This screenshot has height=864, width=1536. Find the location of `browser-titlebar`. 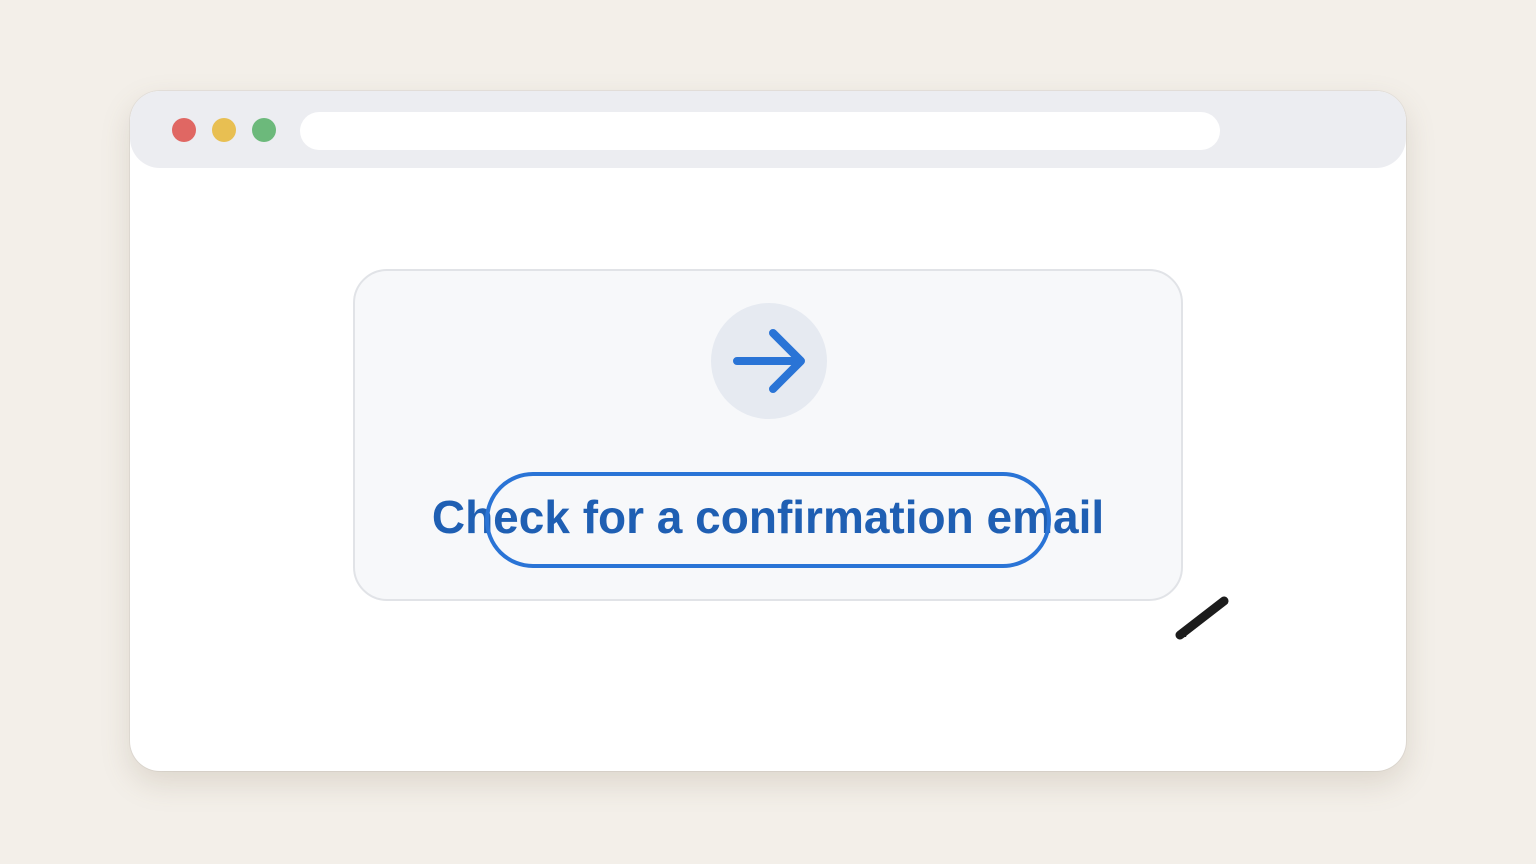

browser-titlebar is located at coordinates (768, 129).